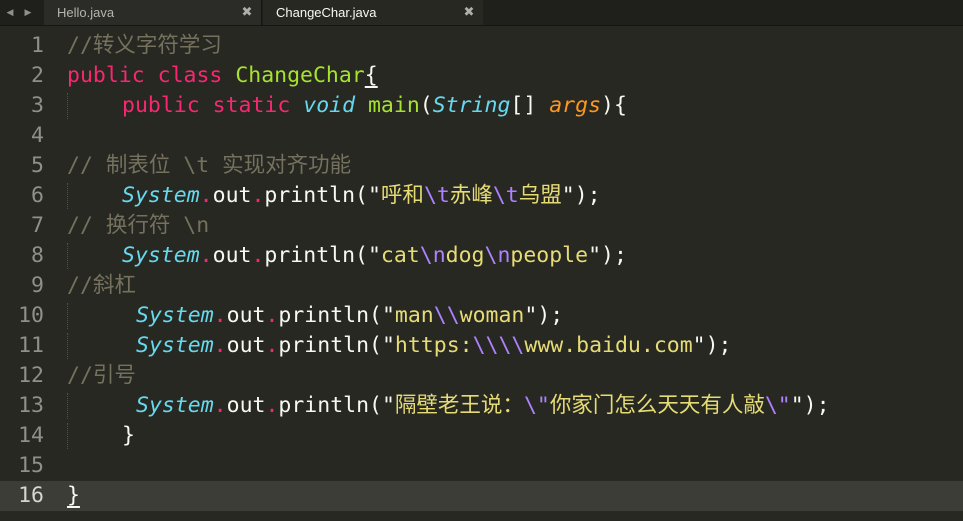 The height and width of the screenshot is (521, 963). Describe the element at coordinates (28, 12) in the screenshot. I see `tab-next-arrow-icon: ▶` at that location.